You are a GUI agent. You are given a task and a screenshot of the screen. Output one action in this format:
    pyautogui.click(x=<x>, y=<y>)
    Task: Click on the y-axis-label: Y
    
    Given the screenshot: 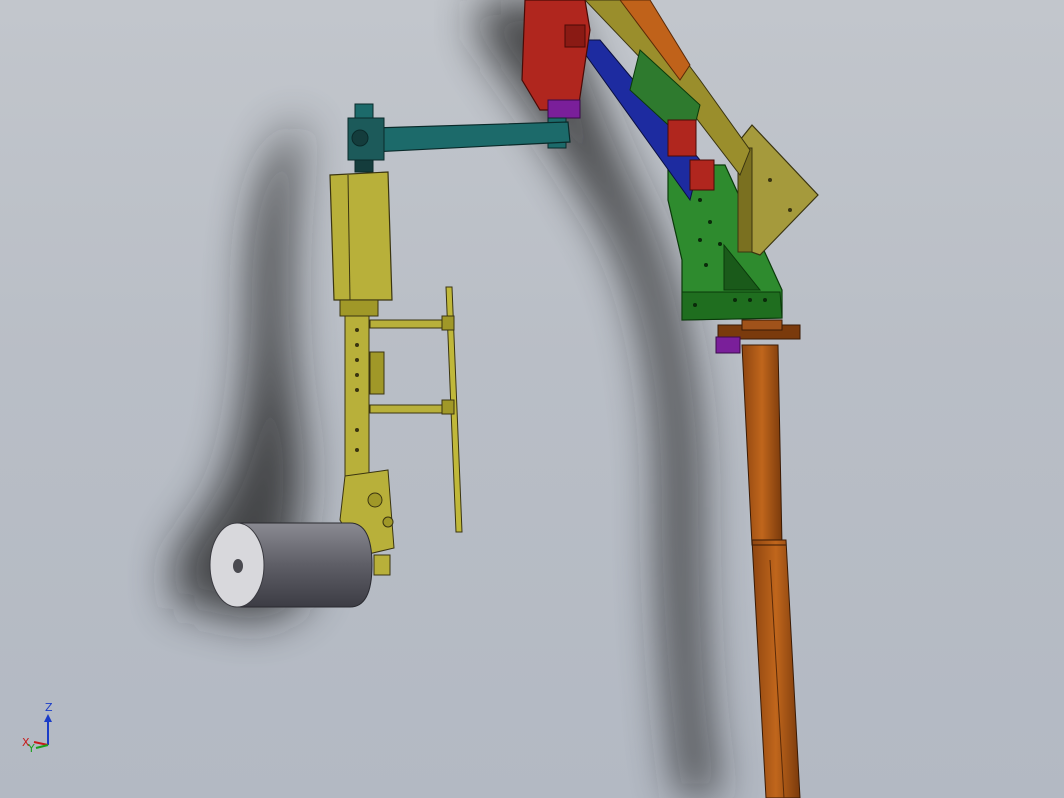 What is the action you would take?
    pyautogui.click(x=31, y=748)
    